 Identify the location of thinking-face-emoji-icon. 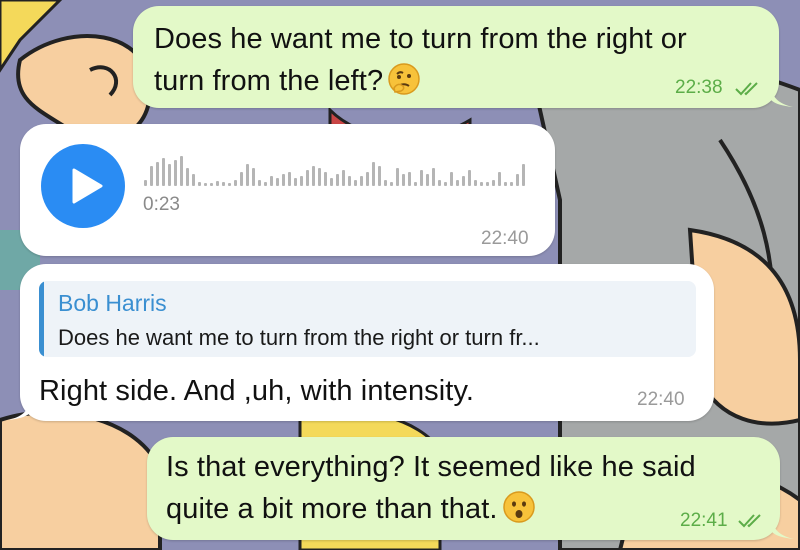
(404, 85).